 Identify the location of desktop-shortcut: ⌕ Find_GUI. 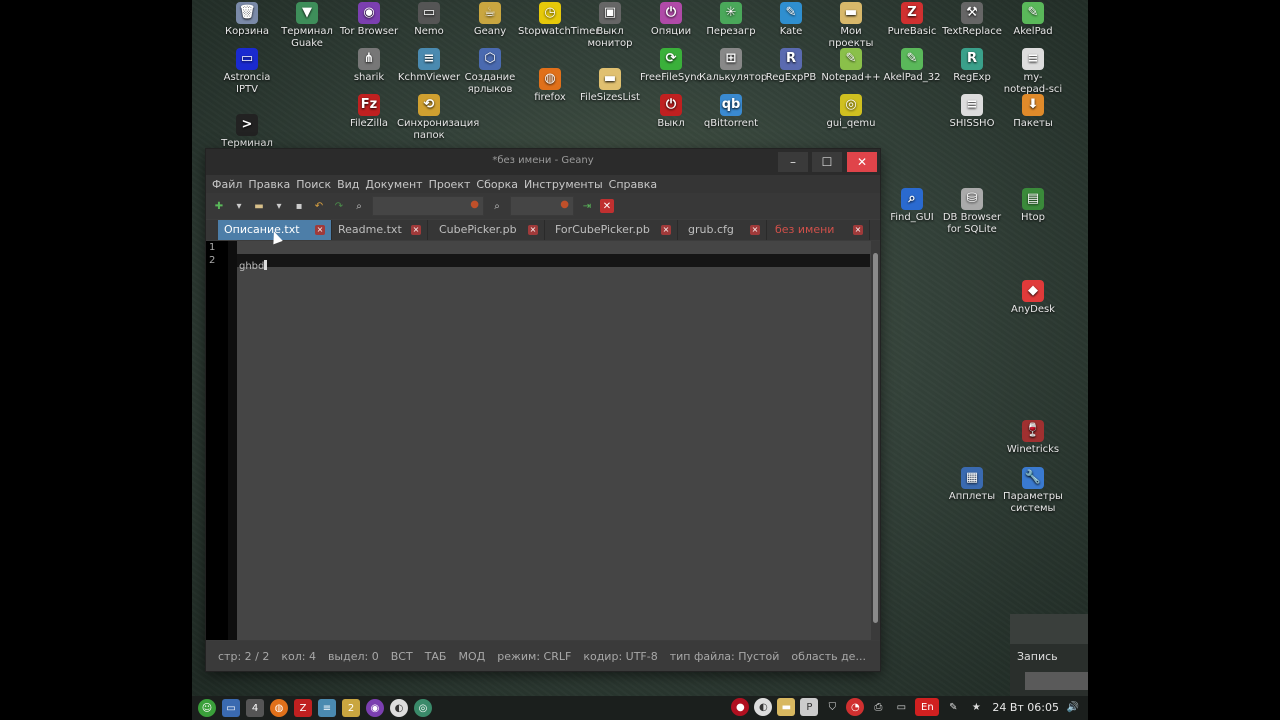
(912, 206).